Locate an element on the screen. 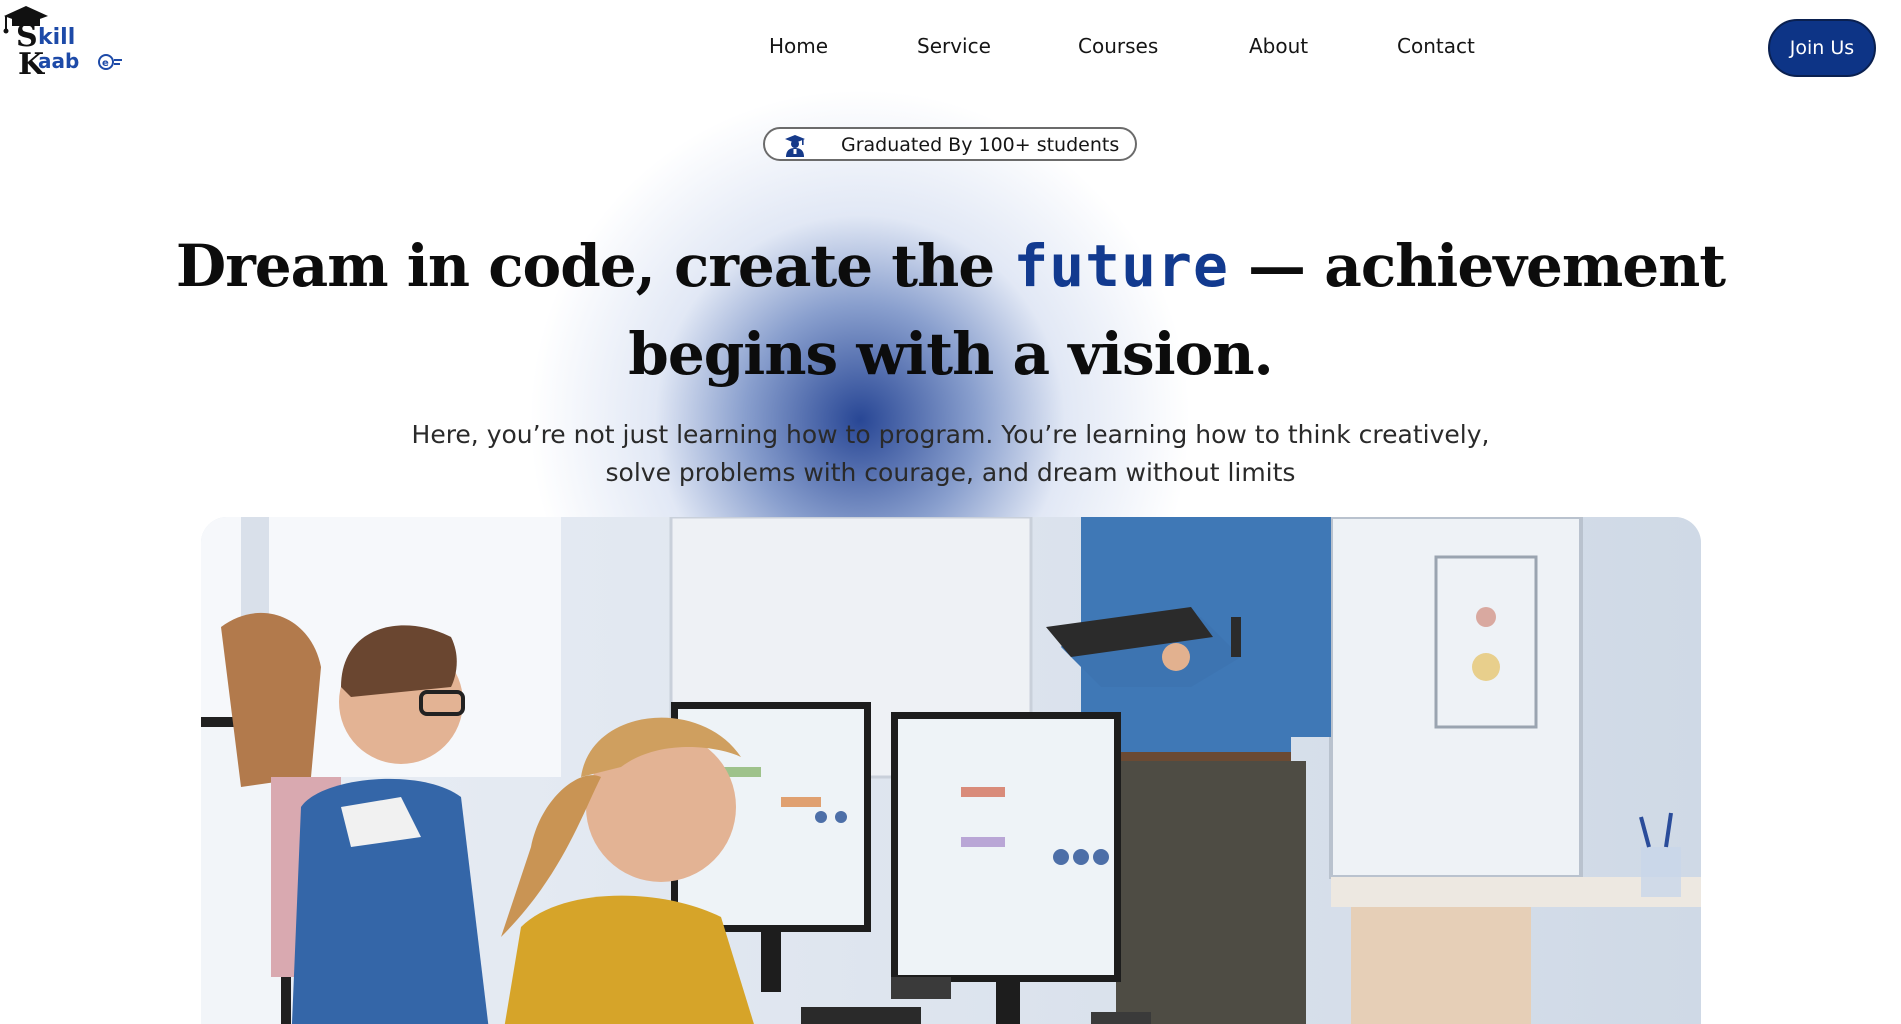  graduate-icon is located at coordinates (795, 146).